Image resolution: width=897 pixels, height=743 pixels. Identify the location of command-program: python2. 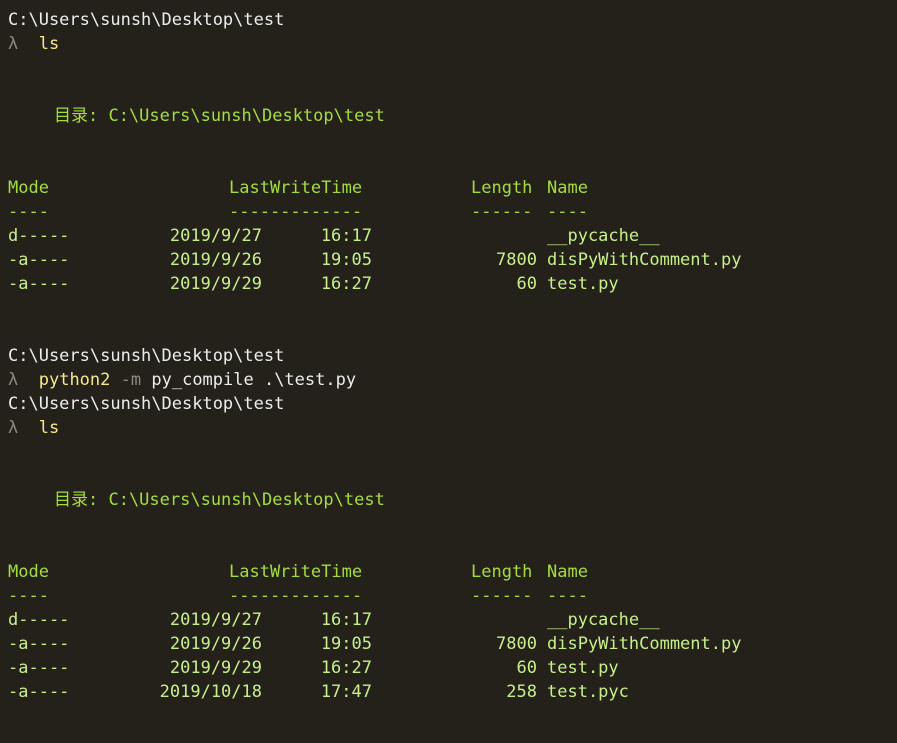
(74, 380).